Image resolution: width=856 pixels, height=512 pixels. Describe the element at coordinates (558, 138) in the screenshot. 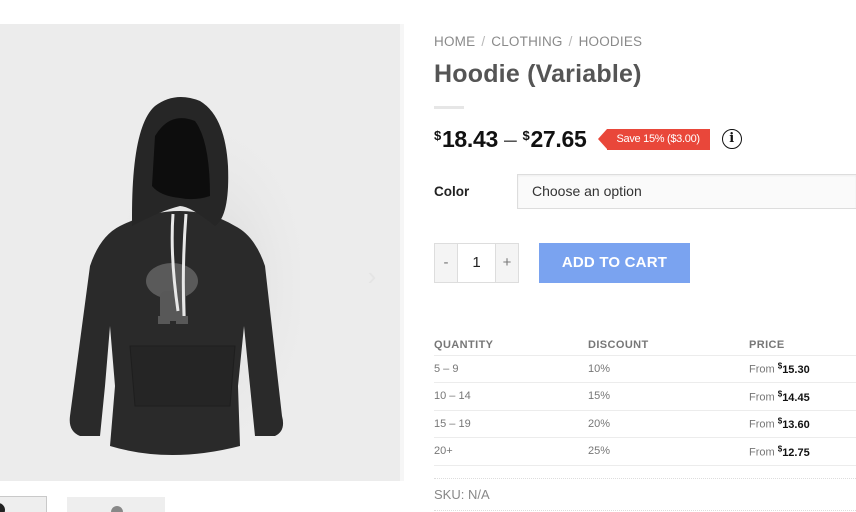

I see `price-max: 27.65` at that location.